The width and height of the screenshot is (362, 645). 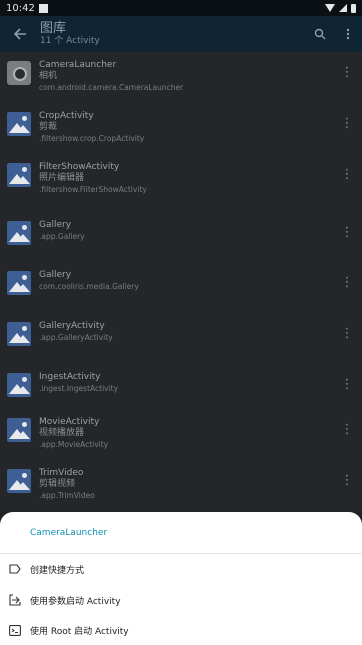 I want to click on activity-label: 照片编辑器, so click(x=62, y=178).